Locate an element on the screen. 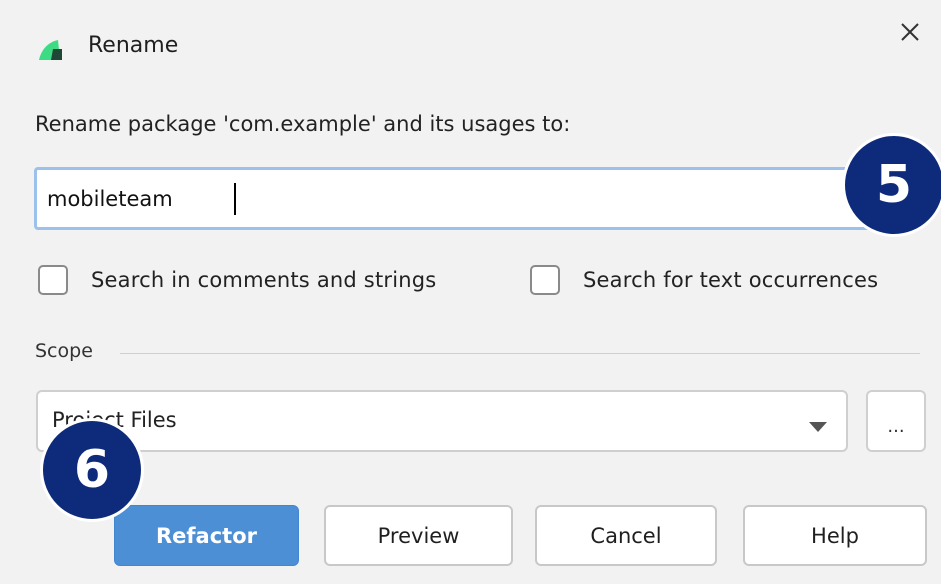  chevron-down-icon is located at coordinates (818, 427).